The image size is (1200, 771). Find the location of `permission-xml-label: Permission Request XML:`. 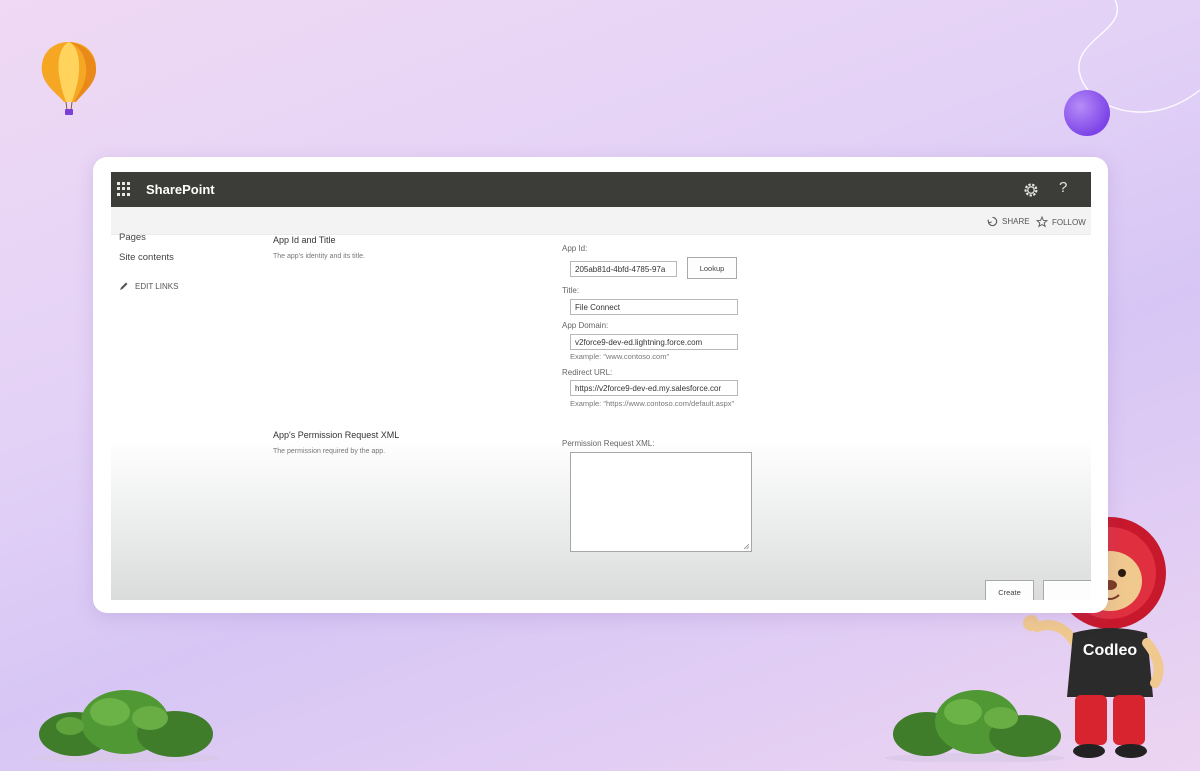

permission-xml-label: Permission Request XML: is located at coordinates (608, 443).